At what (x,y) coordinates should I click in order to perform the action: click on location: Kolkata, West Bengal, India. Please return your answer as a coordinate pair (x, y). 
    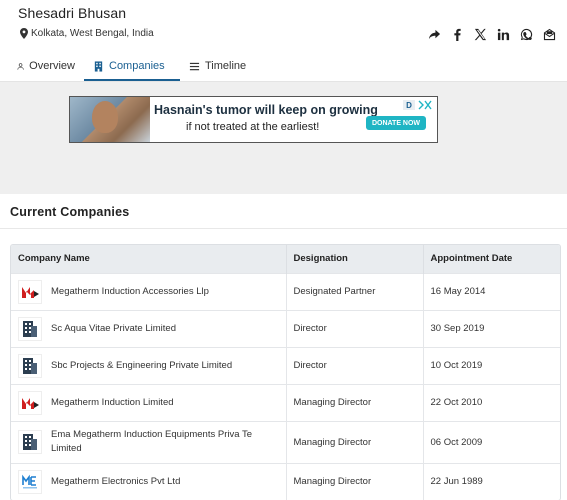
    Looking at the image, I should click on (87, 33).